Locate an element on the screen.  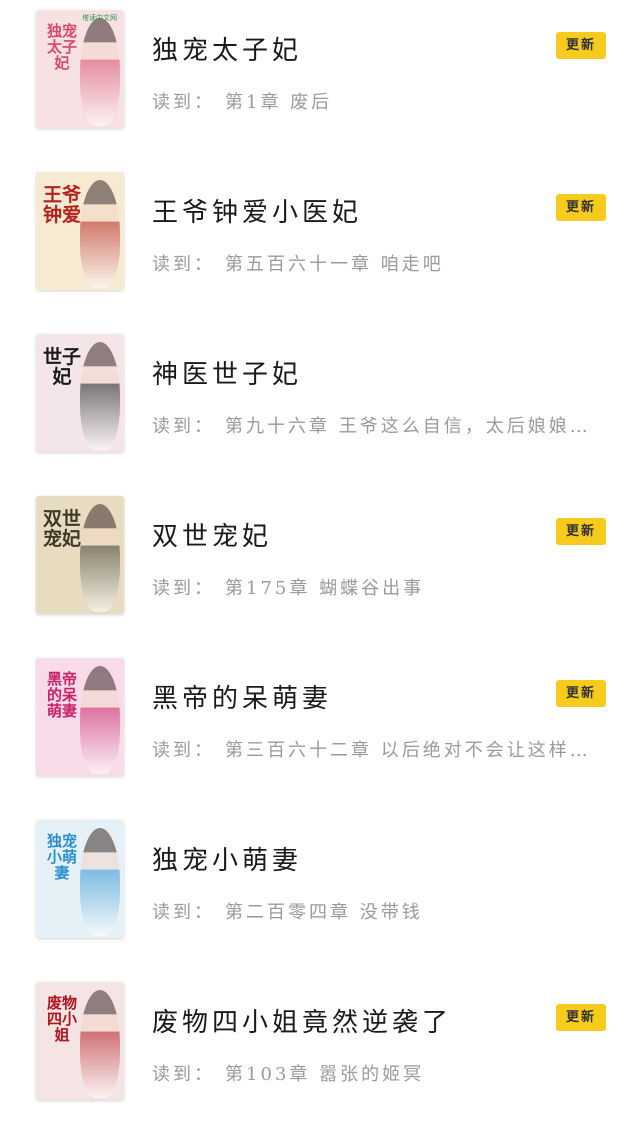
reading-progress: 读到： 第175章 蝴蝶谷出事 is located at coordinates (379, 587).